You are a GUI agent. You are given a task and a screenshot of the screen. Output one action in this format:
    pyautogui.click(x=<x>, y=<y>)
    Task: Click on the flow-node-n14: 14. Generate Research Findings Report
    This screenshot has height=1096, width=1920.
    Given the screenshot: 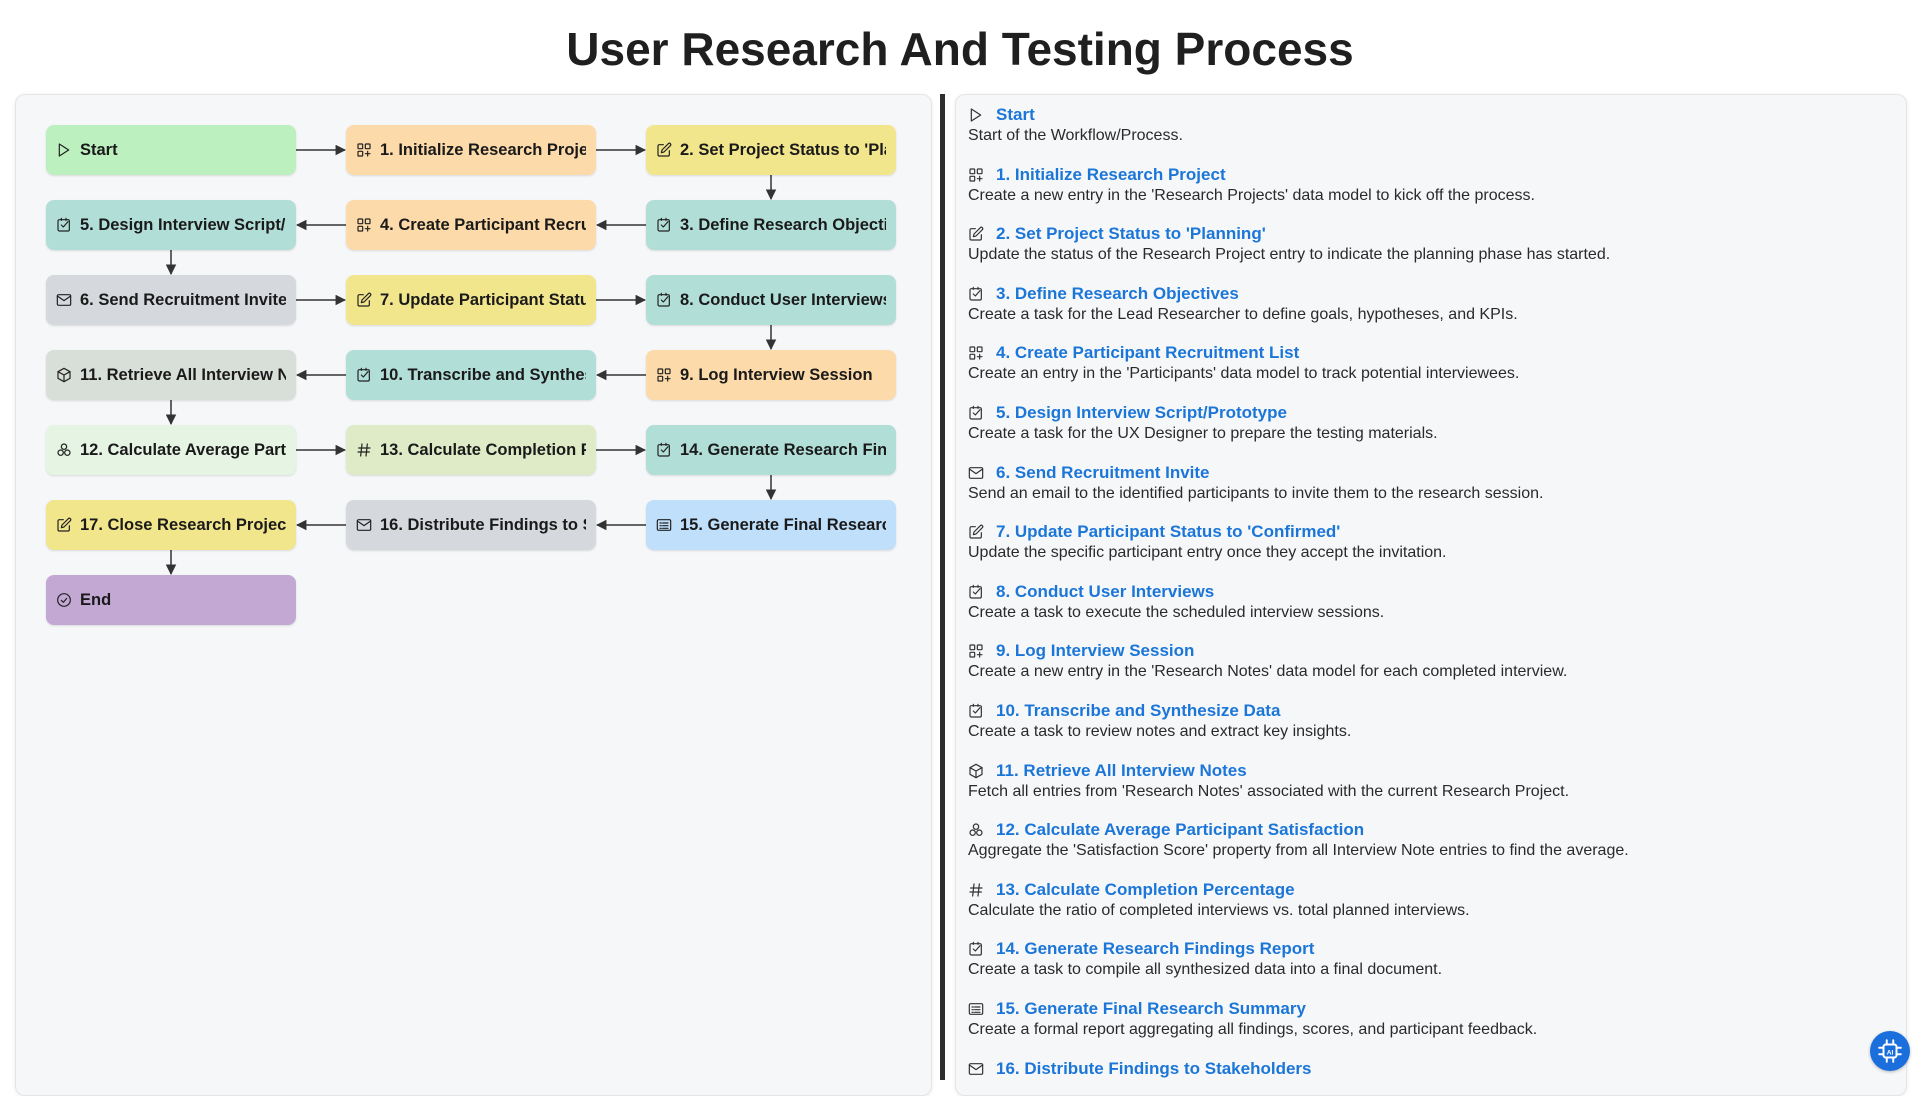 What is the action you would take?
    pyautogui.click(x=771, y=450)
    